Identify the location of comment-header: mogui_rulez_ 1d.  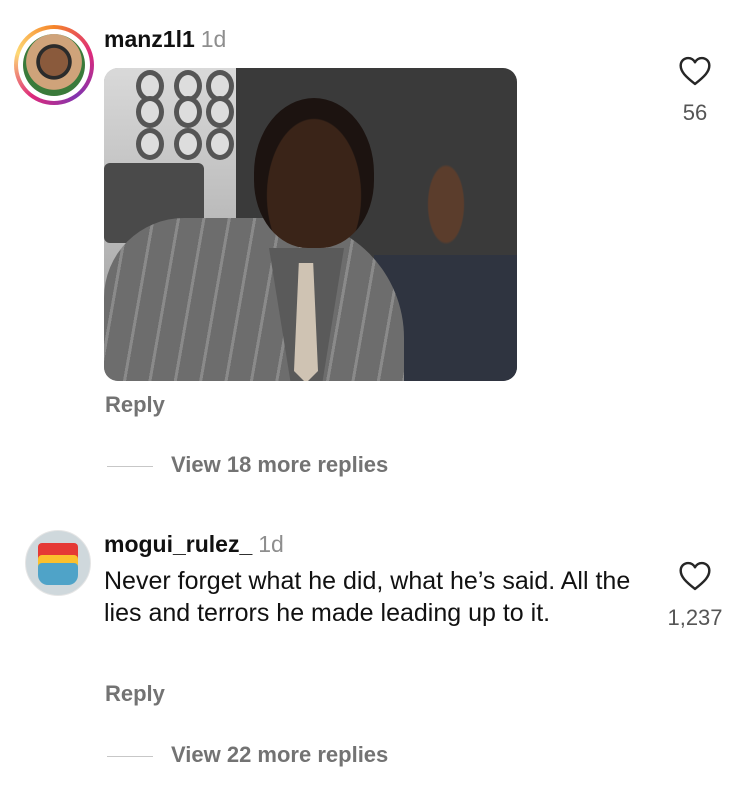
(194, 544).